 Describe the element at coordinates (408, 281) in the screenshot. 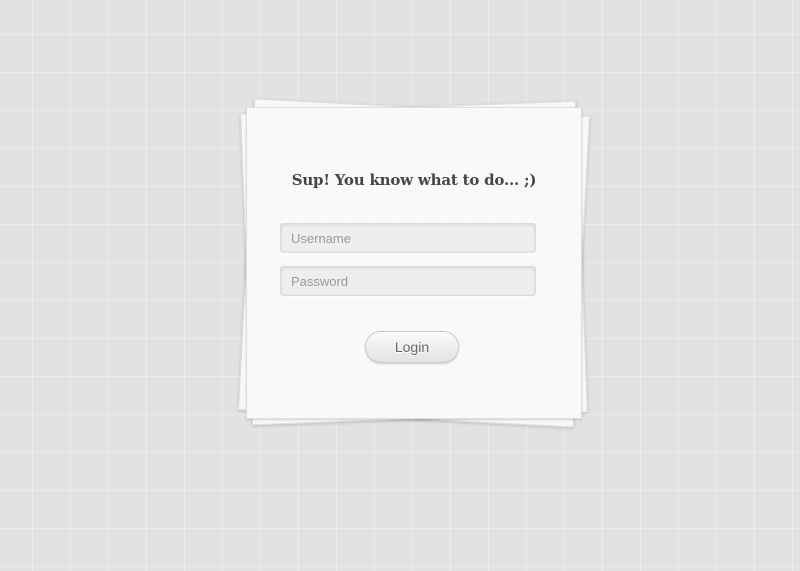

I see `password-field` at that location.